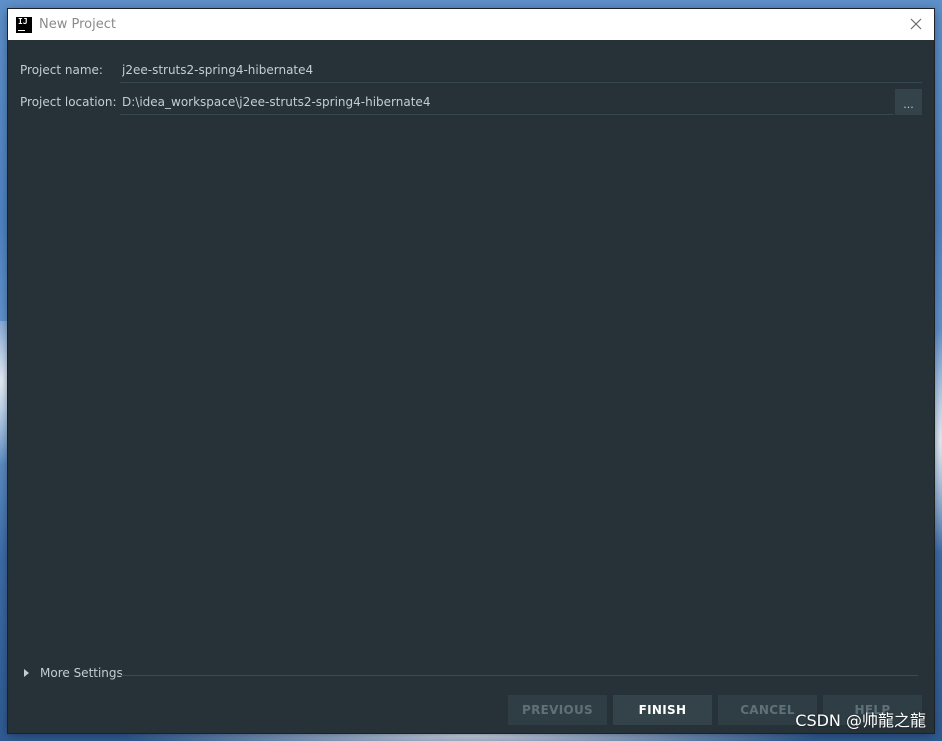 The image size is (942, 741). Describe the element at coordinates (61, 70) in the screenshot. I see `project-name-label: Project name:` at that location.